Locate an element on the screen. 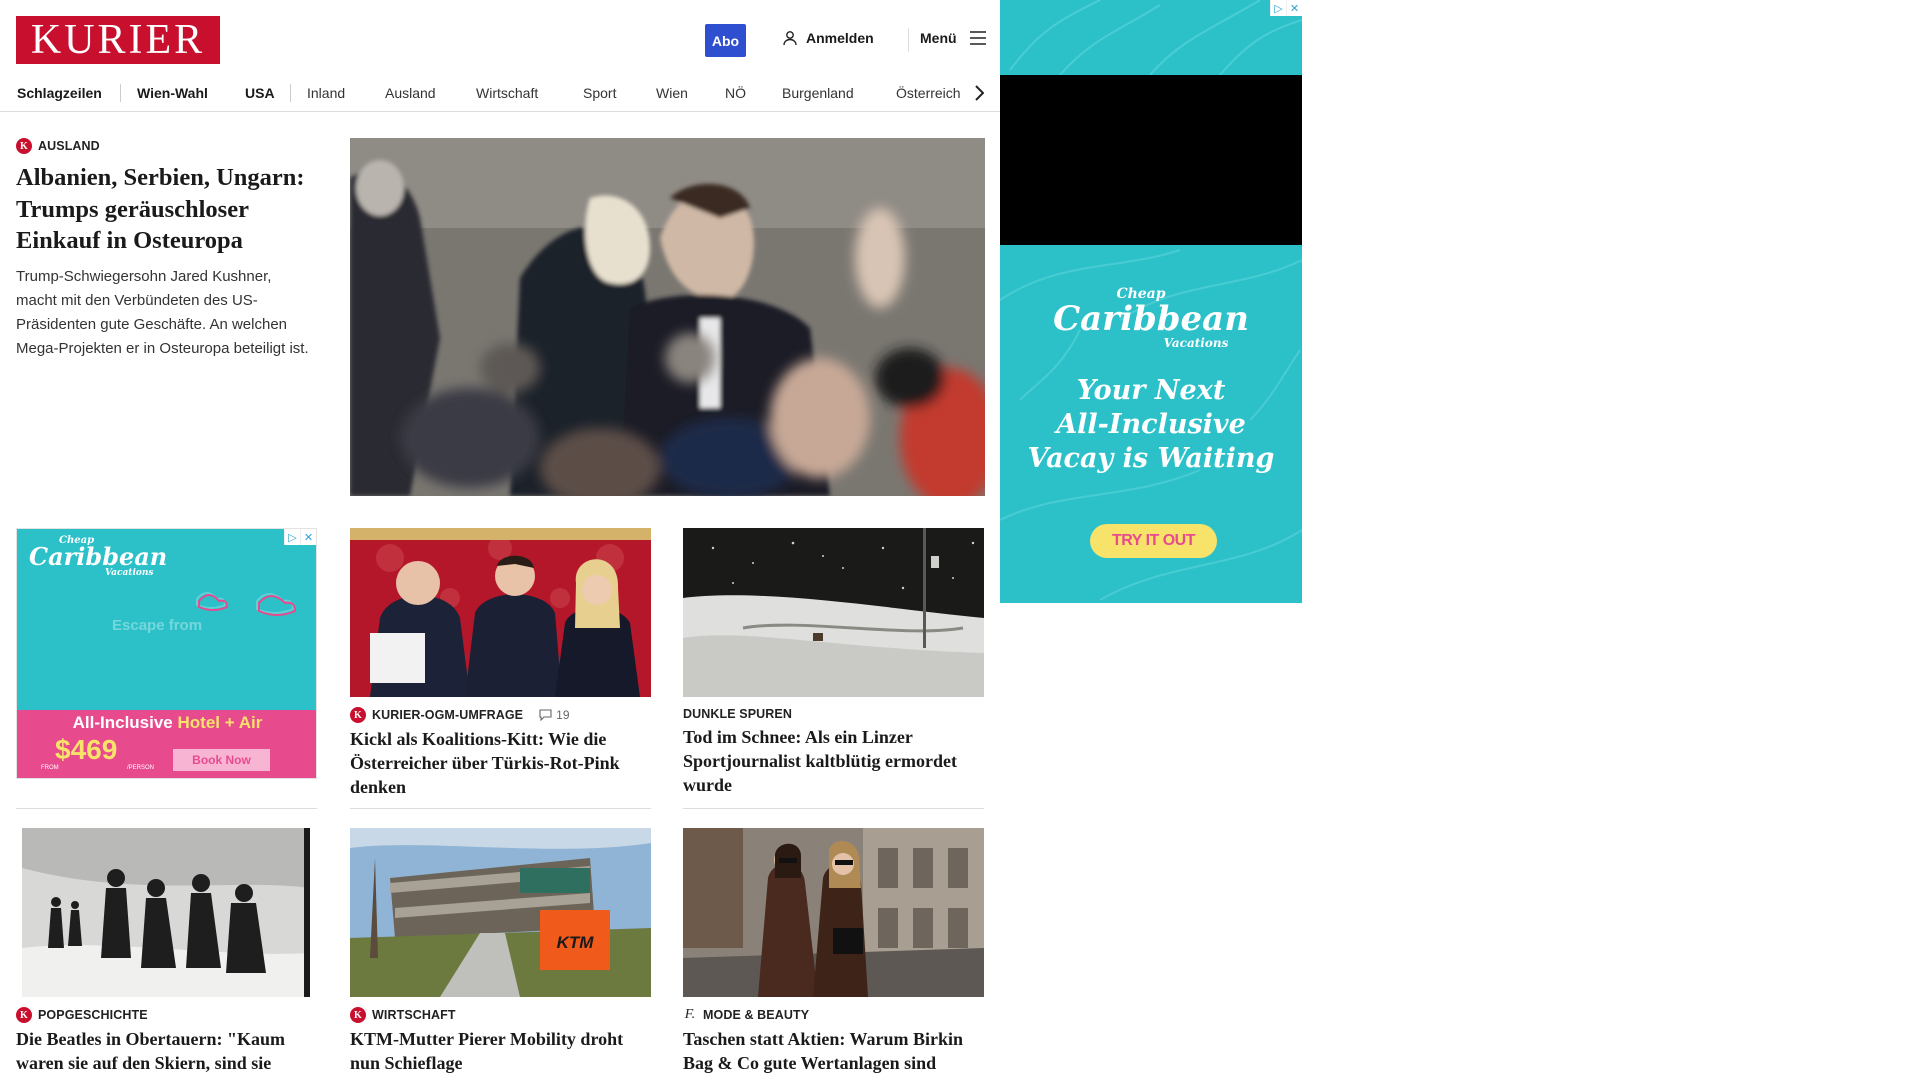 This screenshot has width=1920, height=1080. article-kicker-label: MODE & BEAUTY is located at coordinates (756, 1015).